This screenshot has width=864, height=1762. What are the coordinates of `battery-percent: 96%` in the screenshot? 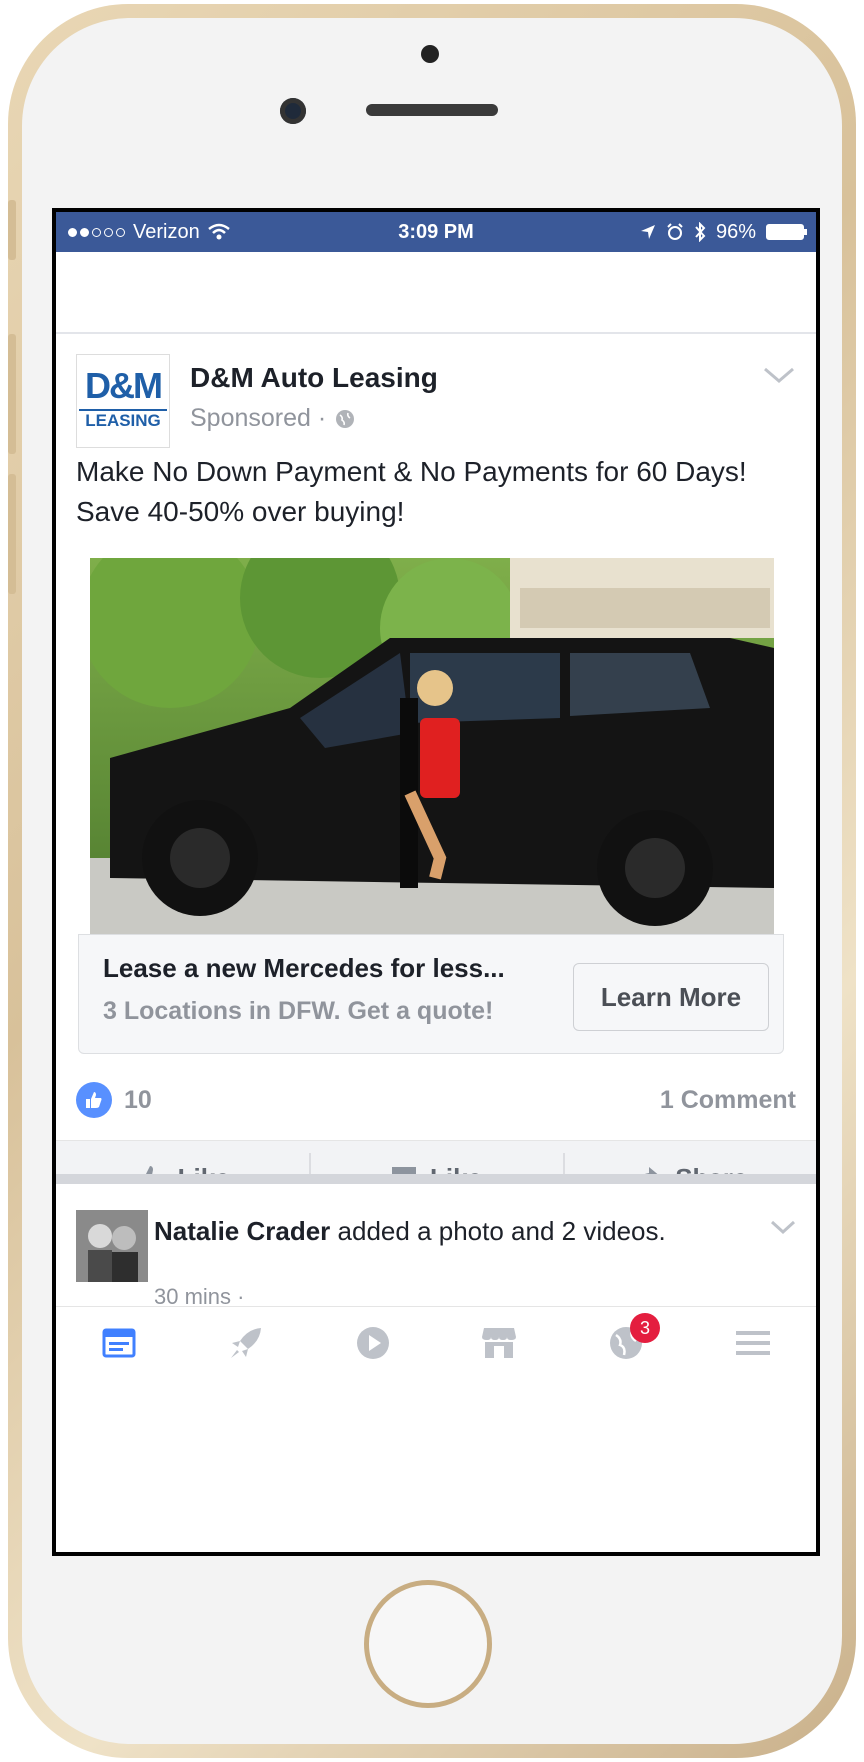 It's located at (735, 231).